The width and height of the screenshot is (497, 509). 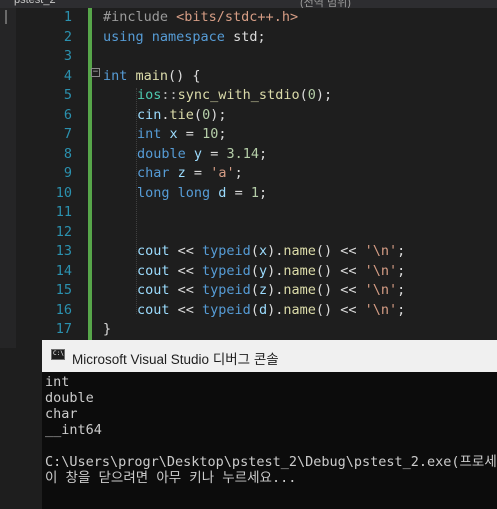 I want to click on collapse-toggle-icon: −, so click(x=95, y=72).